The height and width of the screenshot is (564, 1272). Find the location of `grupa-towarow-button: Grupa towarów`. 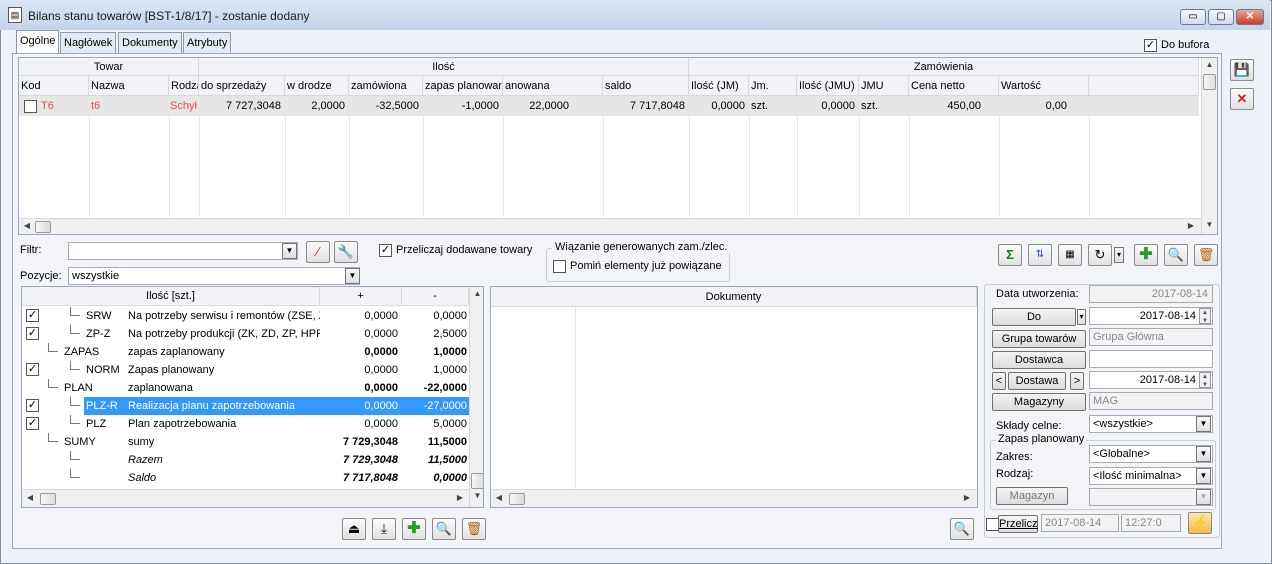

grupa-towarow-button: Grupa towarów is located at coordinates (1039, 339).